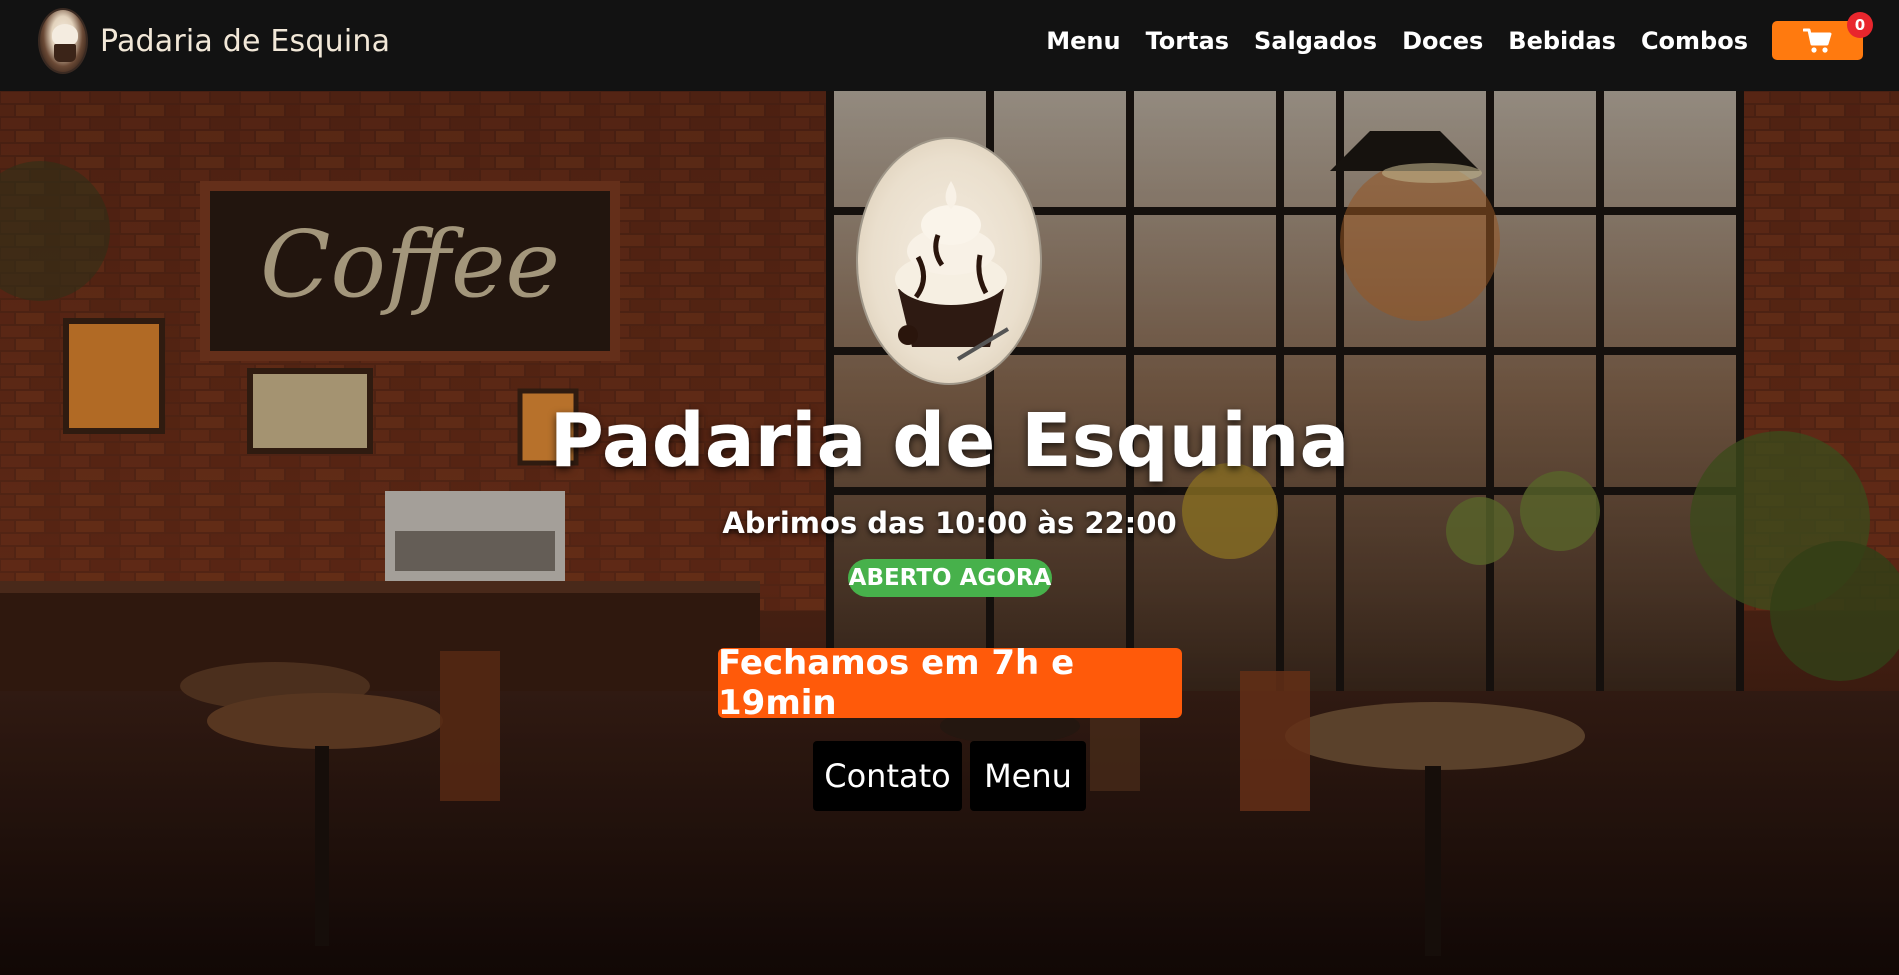  What do you see at coordinates (950, 578) in the screenshot?
I see `open-status-badge: ABERTO AGORA` at bounding box center [950, 578].